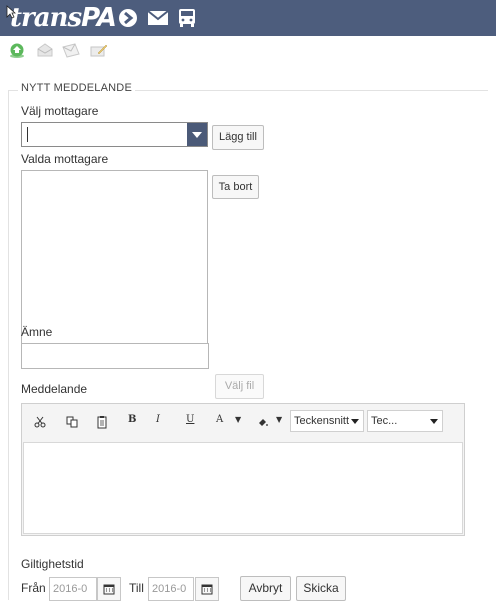 The height and width of the screenshot is (604, 496). What do you see at coordinates (243, 488) in the screenshot?
I see `editor-body` at bounding box center [243, 488].